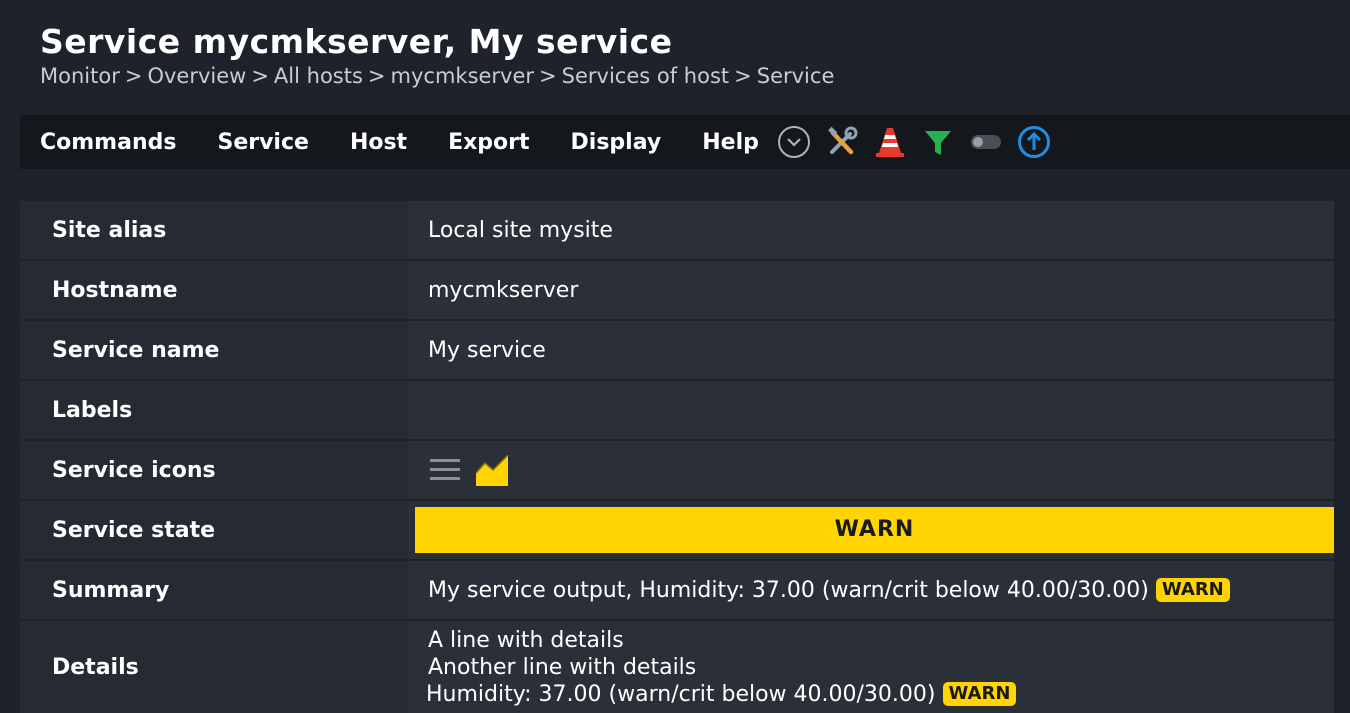 The height and width of the screenshot is (713, 1350). Describe the element at coordinates (795, 76) in the screenshot. I see `breadcrumb-service: Service` at that location.